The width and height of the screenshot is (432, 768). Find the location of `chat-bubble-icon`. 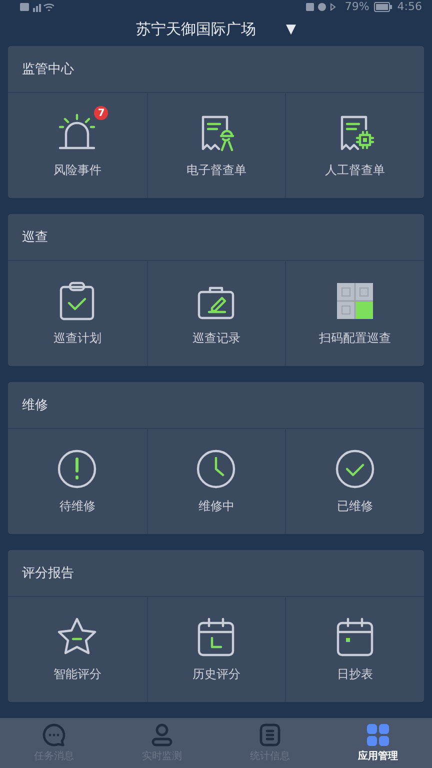

chat-bubble-icon is located at coordinates (54, 735).